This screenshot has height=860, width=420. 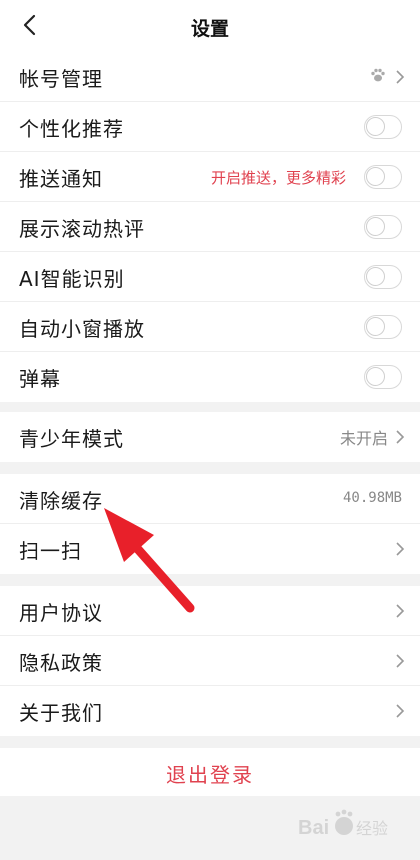 I want to click on danmaku-label: 弹幕, so click(x=40, y=379).